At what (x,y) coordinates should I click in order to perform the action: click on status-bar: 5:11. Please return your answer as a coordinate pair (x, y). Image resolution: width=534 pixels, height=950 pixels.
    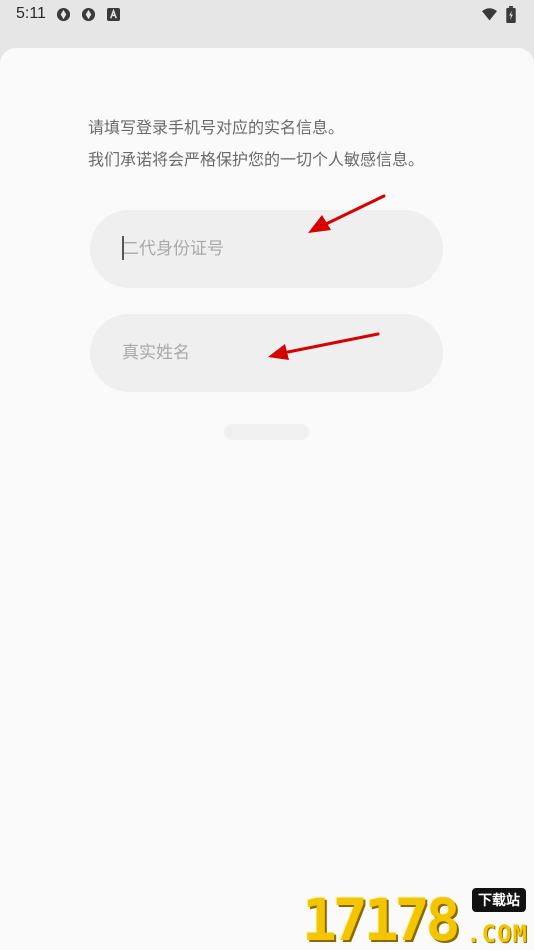
    Looking at the image, I should click on (267, 14).